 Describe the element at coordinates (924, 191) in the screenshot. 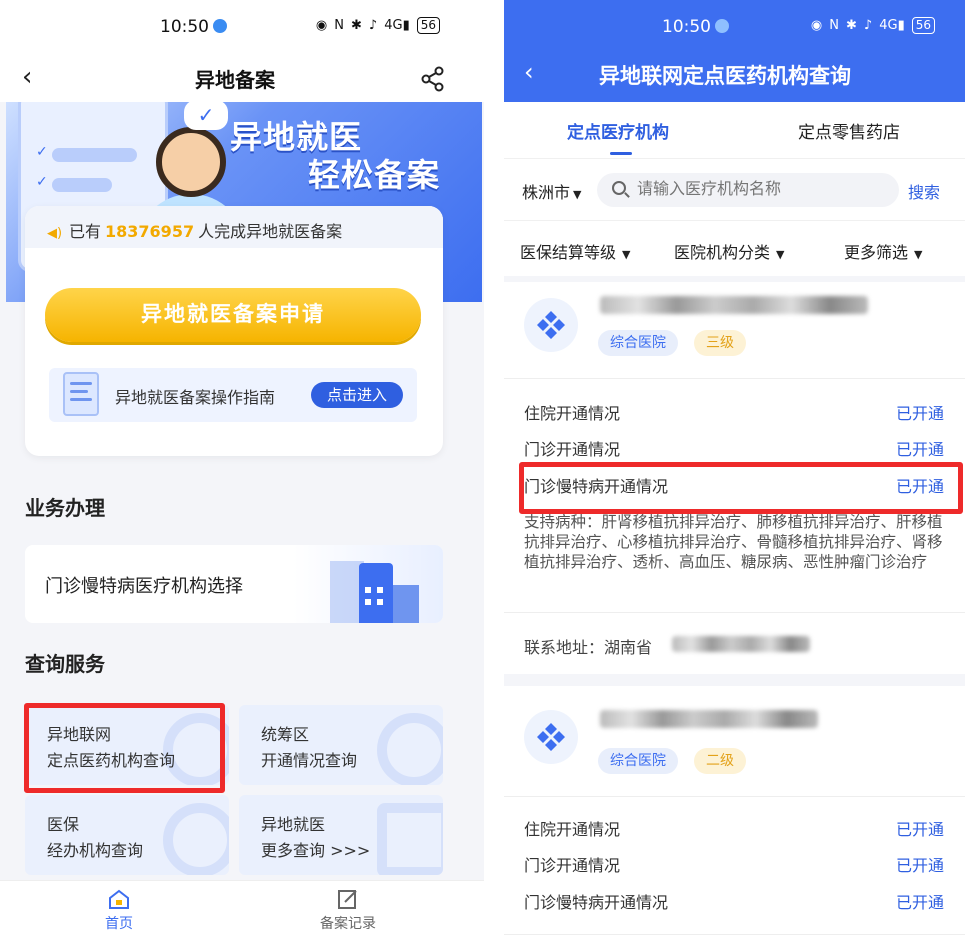

I see `search-button: 搜索` at that location.